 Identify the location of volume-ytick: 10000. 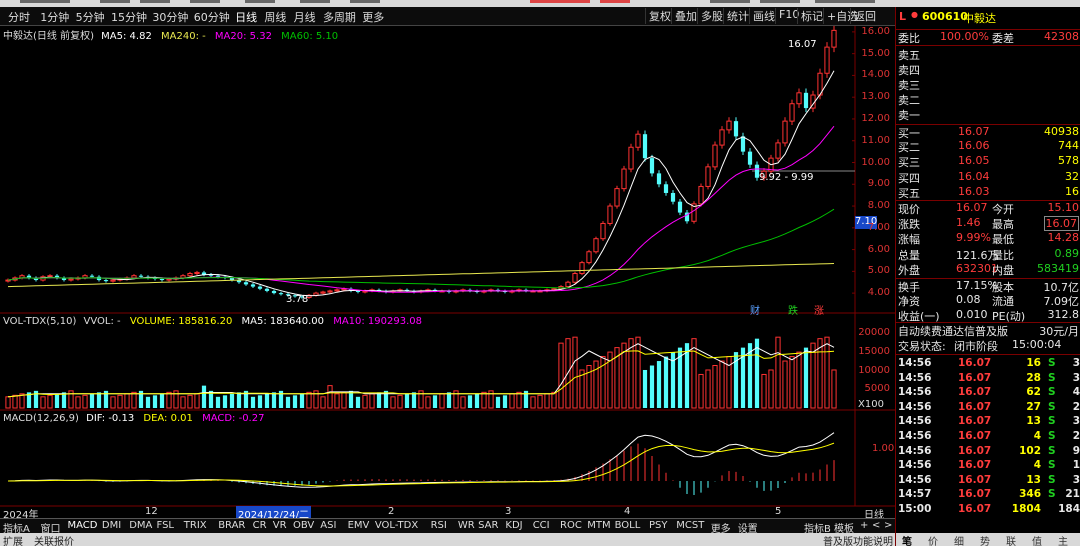
(874, 370).